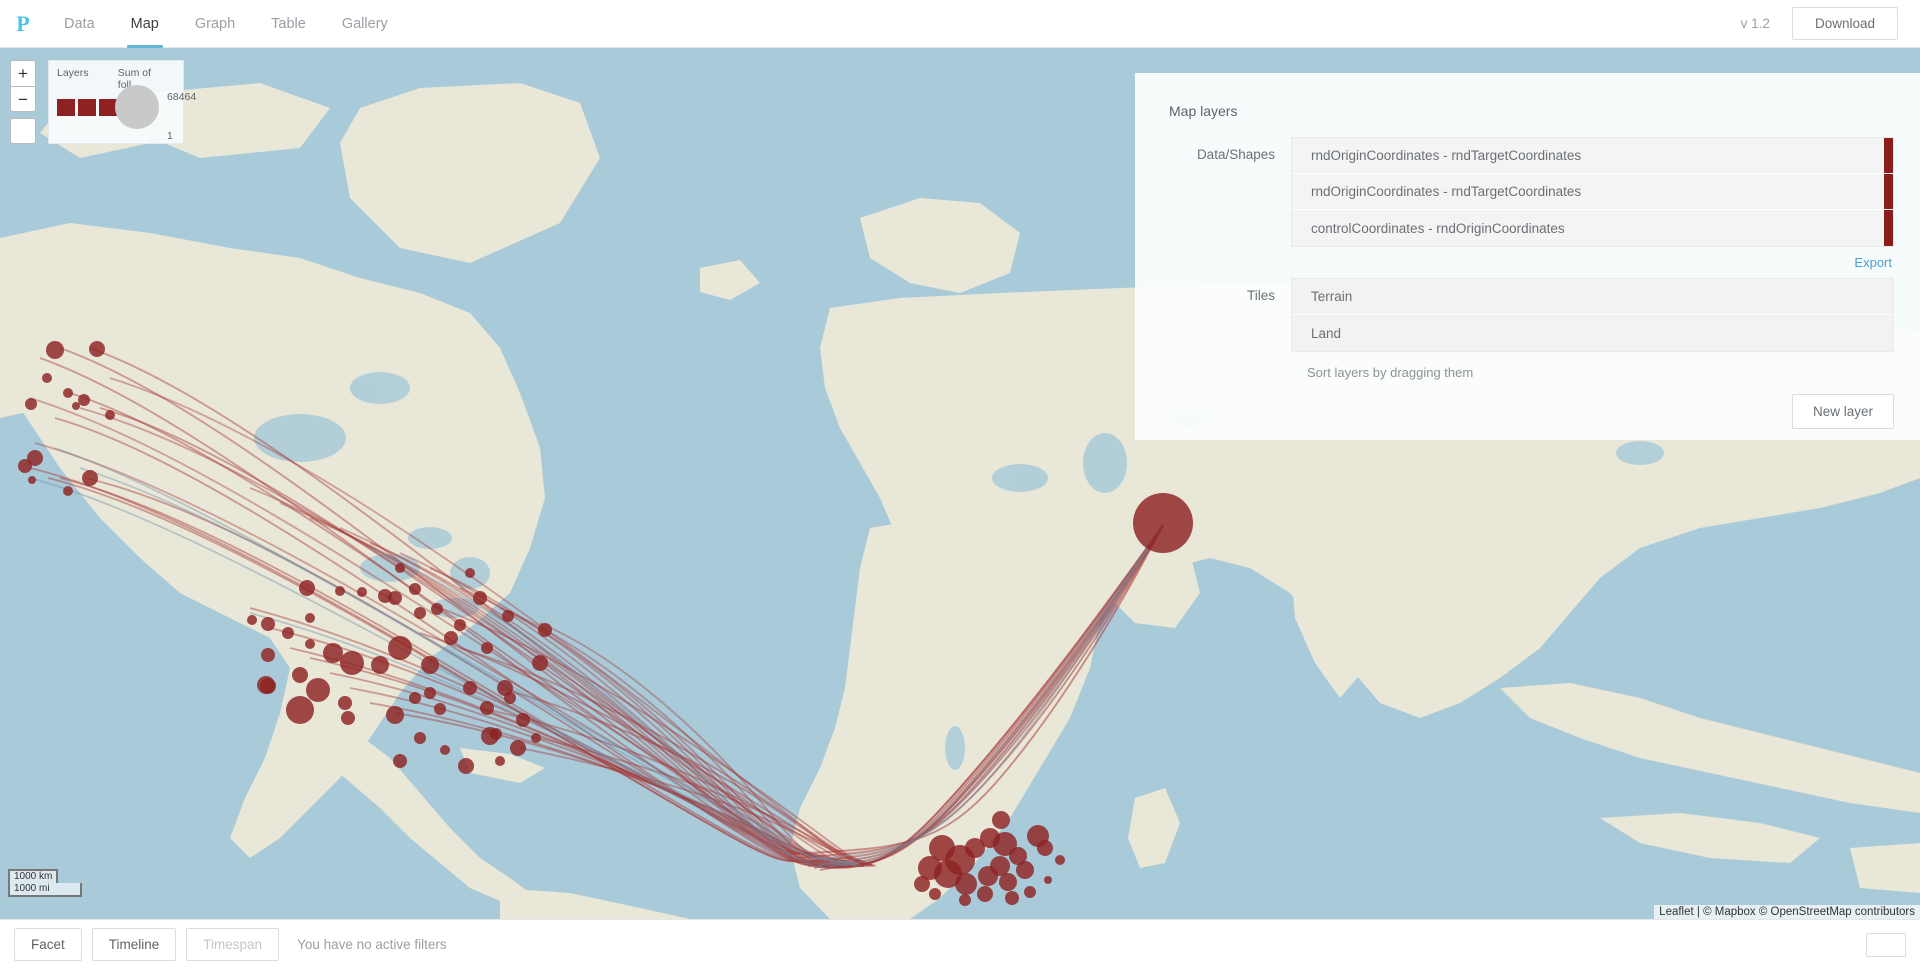 This screenshot has width=1920, height=969. I want to click on tiles-label: Tiles, so click(1260, 295).